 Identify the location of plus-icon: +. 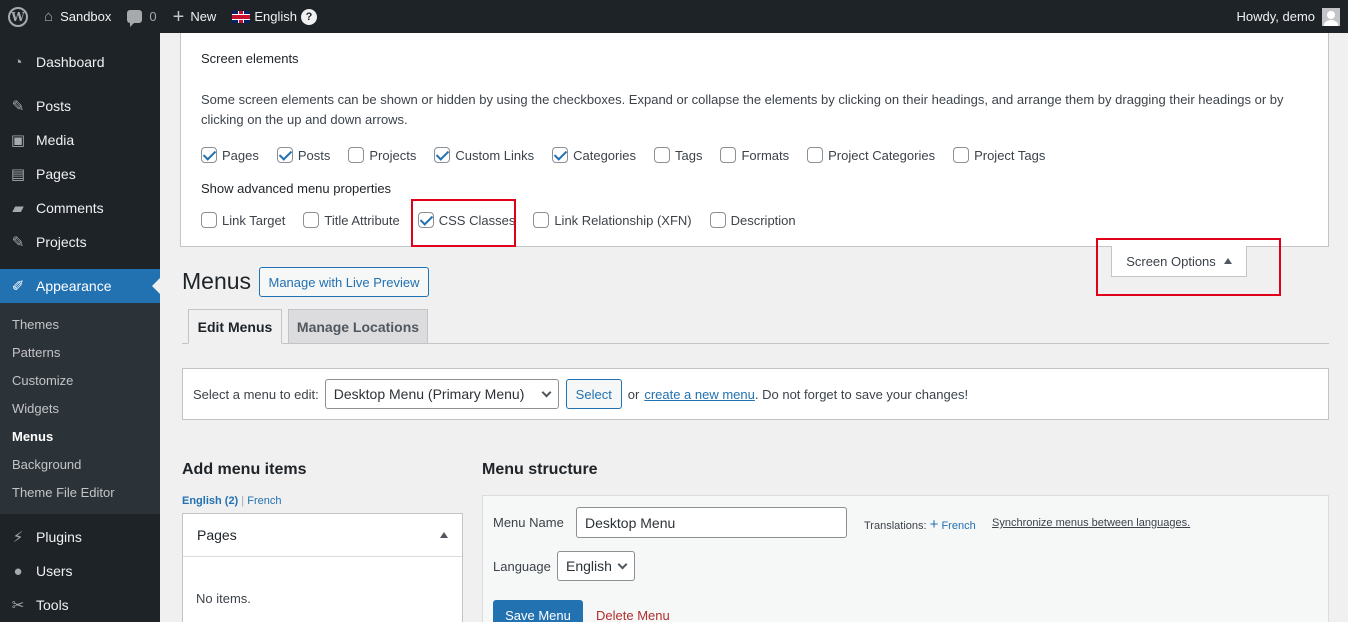
(934, 524).